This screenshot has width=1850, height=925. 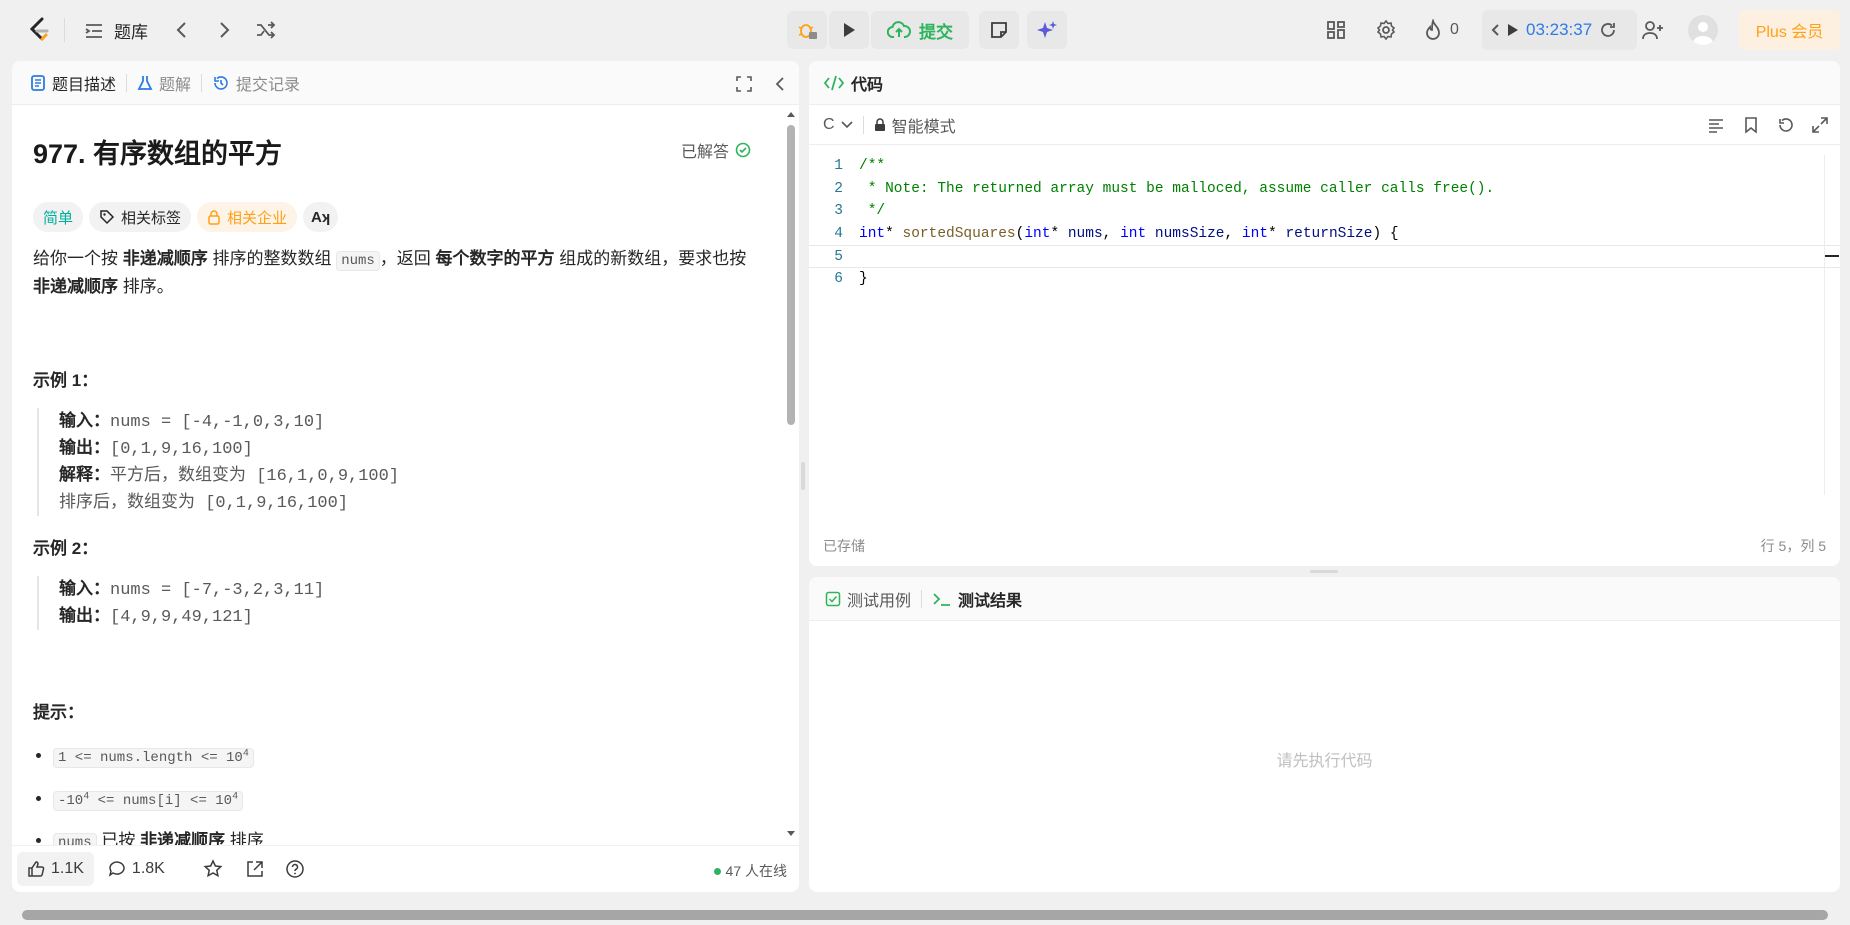 What do you see at coordinates (39, 30) in the screenshot?
I see `leetcode-logo-icon` at bounding box center [39, 30].